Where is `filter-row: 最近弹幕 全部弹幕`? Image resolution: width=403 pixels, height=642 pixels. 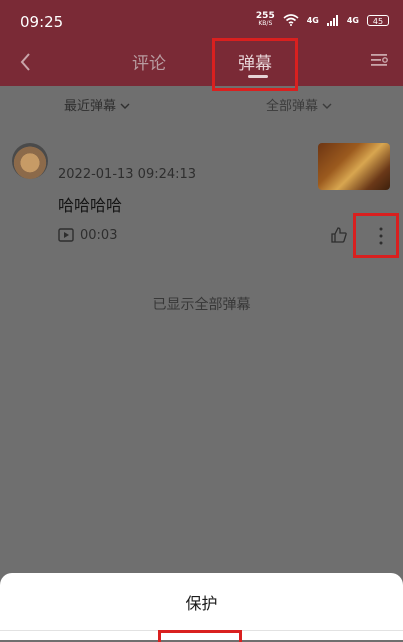 filter-row: 最近弹幕 全部弹幕 is located at coordinates (201, 104).